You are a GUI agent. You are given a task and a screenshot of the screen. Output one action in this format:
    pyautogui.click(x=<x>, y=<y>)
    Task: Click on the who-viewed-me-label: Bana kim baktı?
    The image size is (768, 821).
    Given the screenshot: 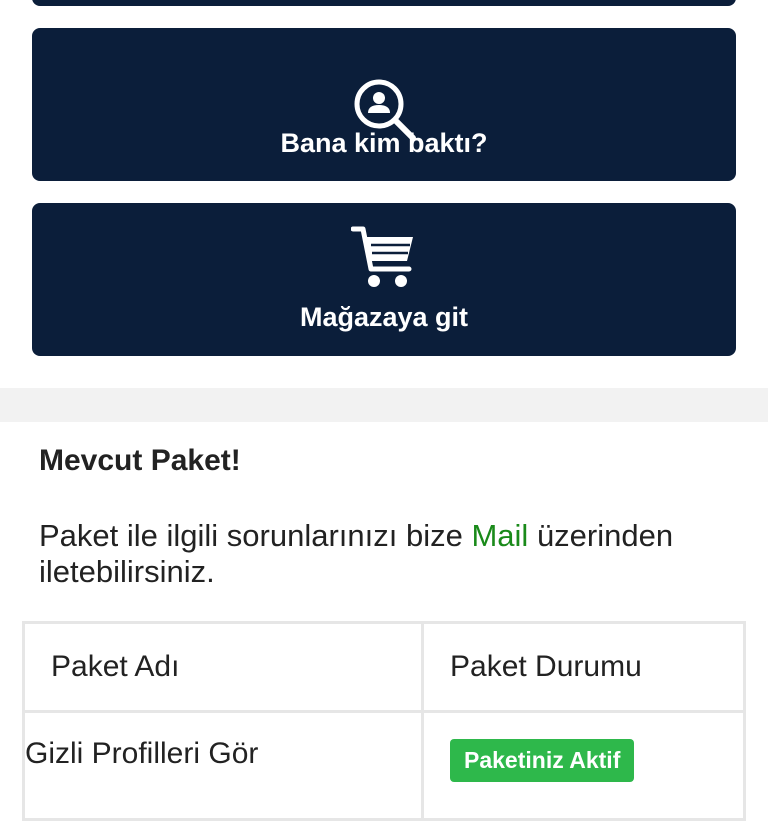 What is the action you would take?
    pyautogui.click(x=384, y=143)
    